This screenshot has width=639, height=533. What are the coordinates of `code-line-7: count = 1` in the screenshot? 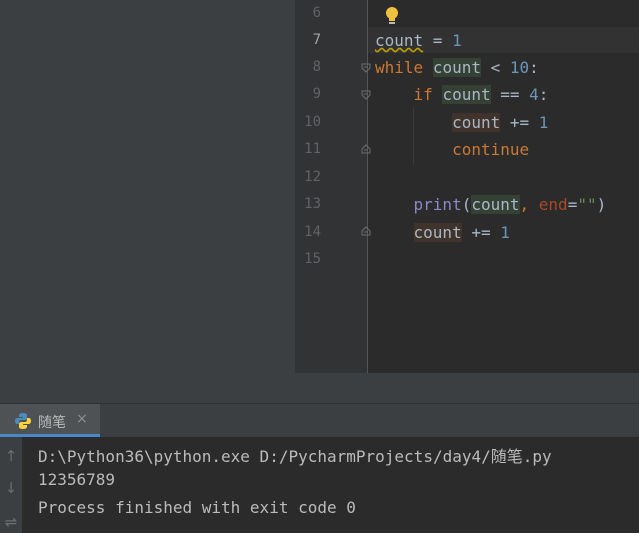 It's located at (418, 40).